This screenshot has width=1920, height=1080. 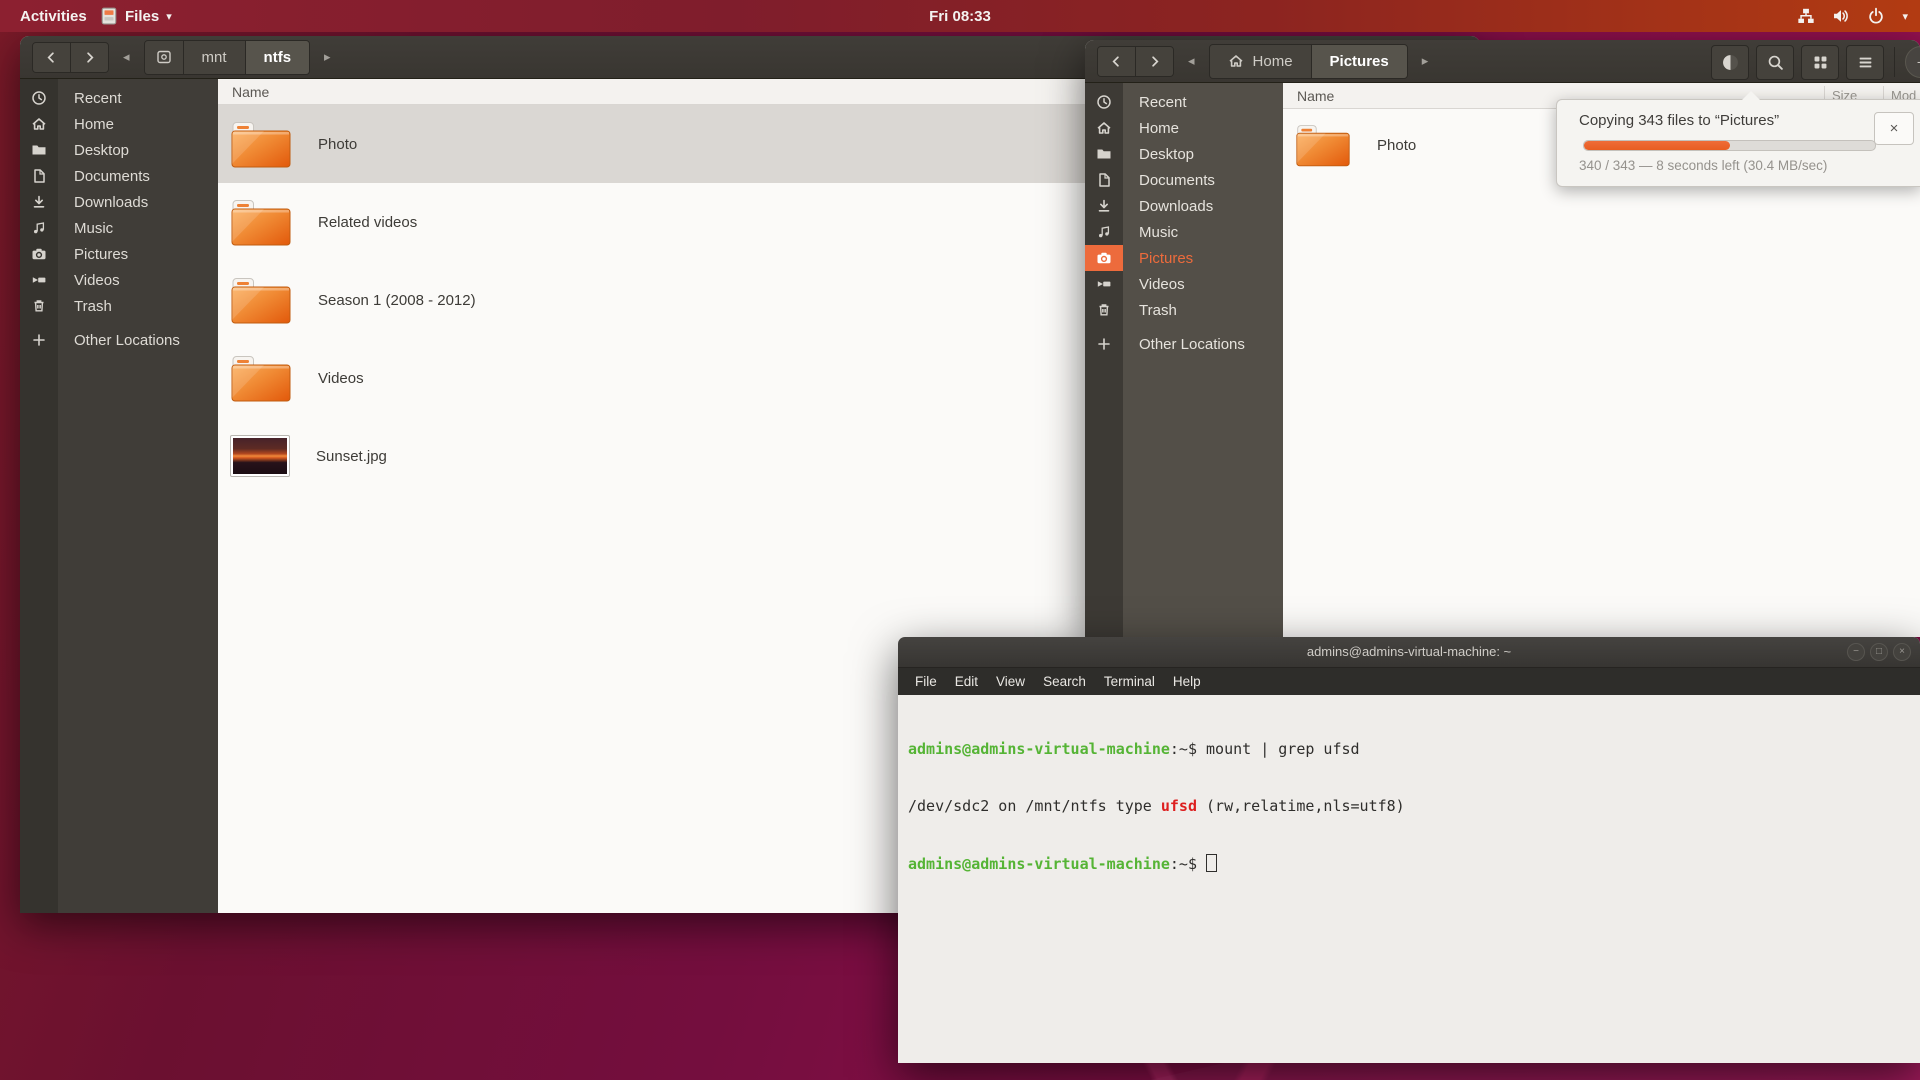 What do you see at coordinates (39, 228) in the screenshot?
I see `music-note-icon` at bounding box center [39, 228].